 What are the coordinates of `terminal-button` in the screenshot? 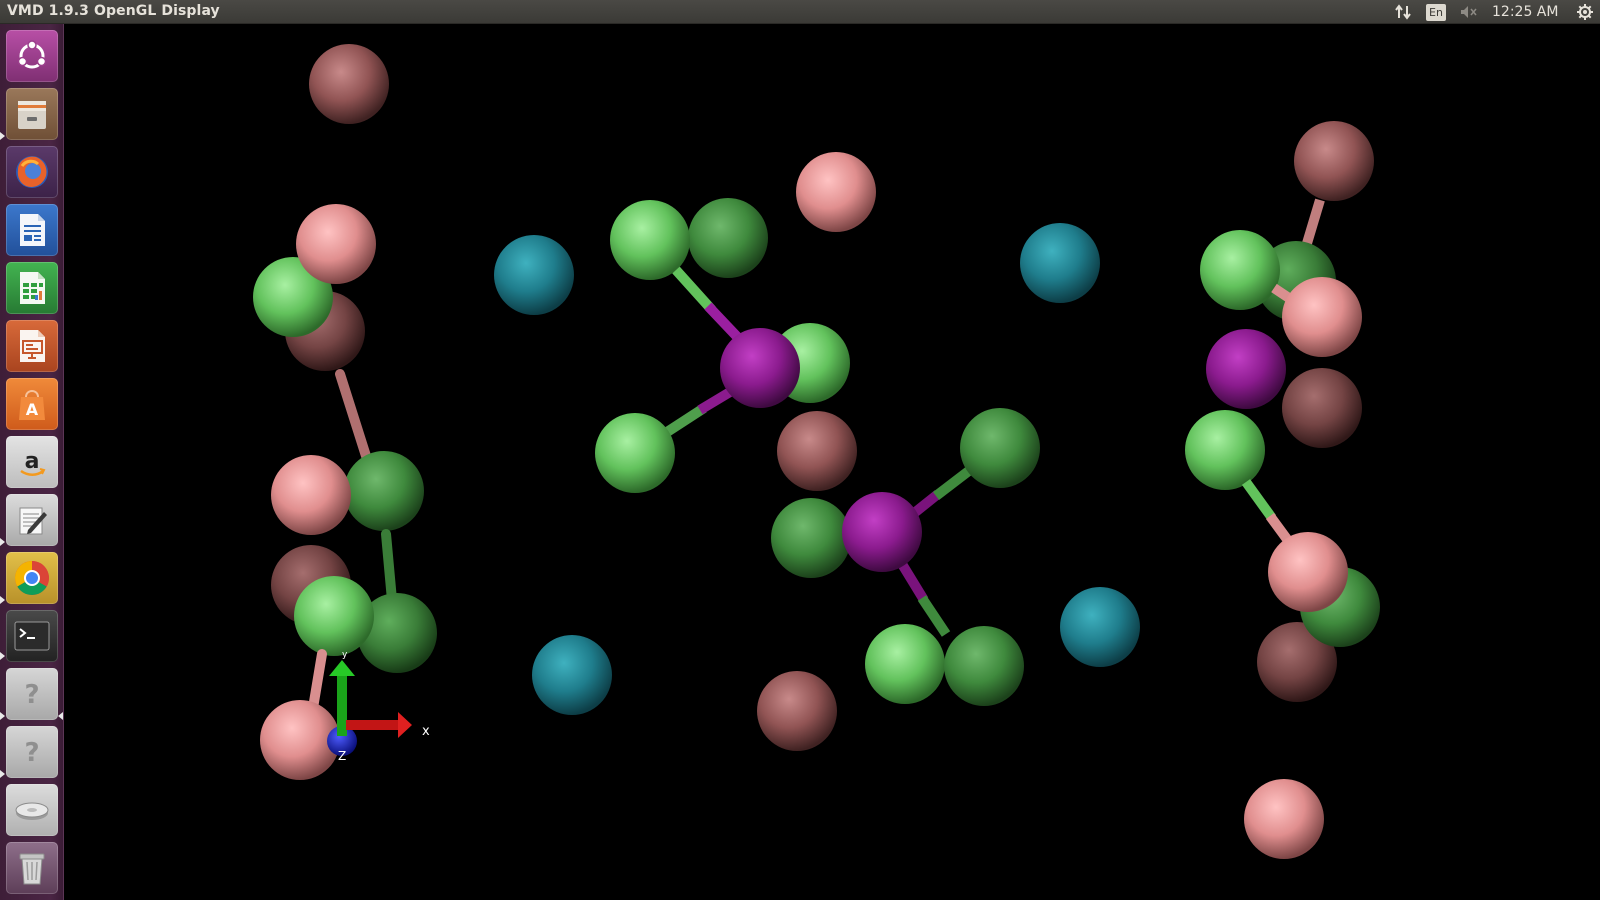 It's located at (32, 636).